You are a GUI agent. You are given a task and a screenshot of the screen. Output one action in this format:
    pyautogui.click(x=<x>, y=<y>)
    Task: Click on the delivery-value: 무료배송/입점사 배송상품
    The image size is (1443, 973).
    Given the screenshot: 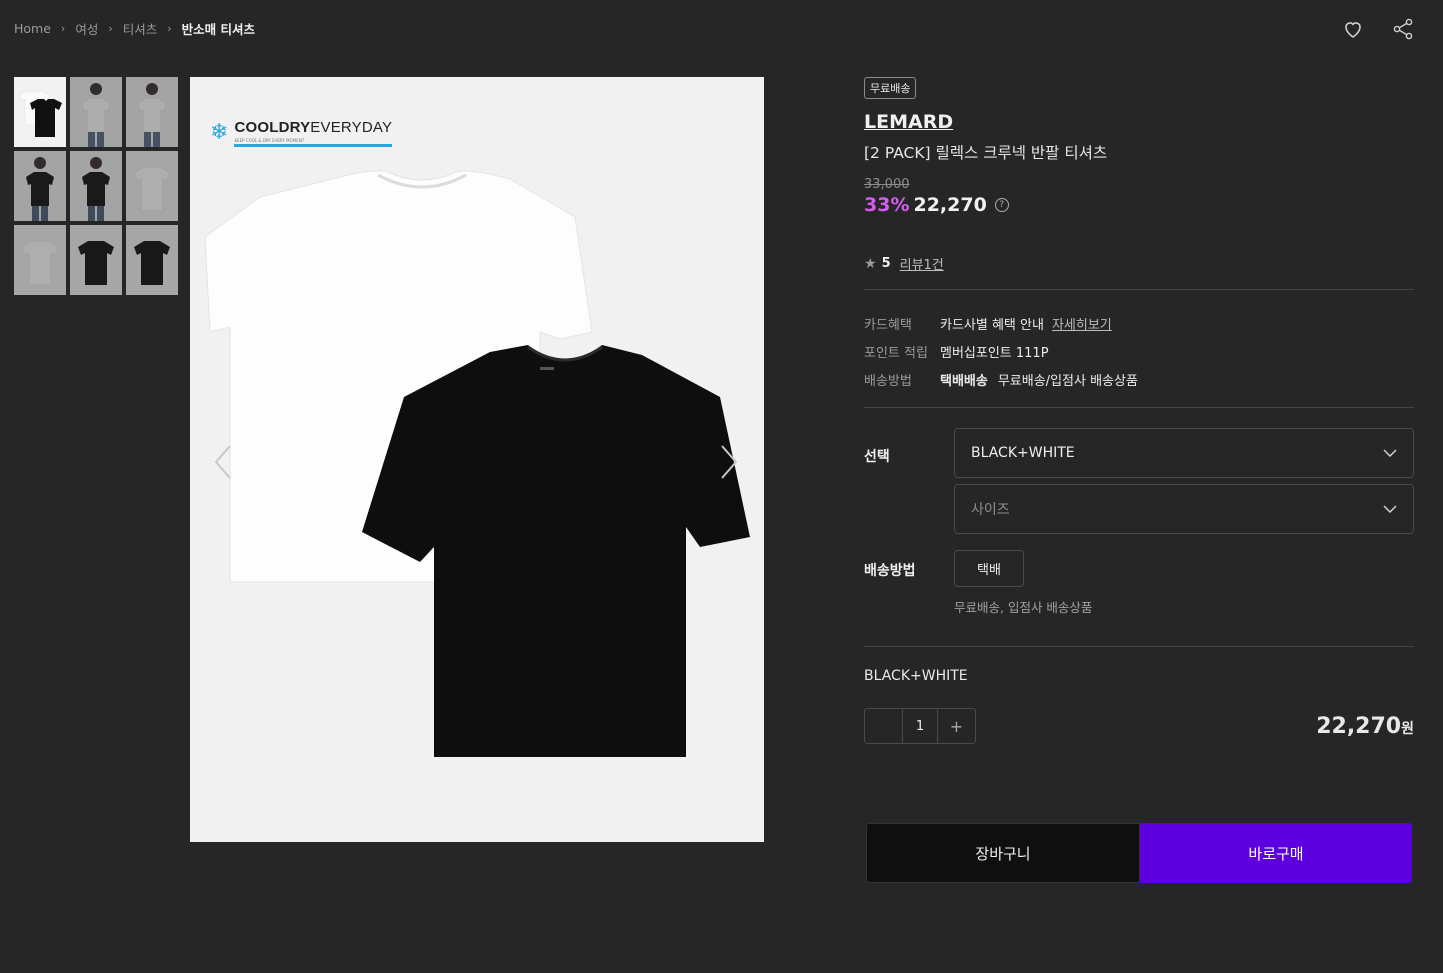 What is the action you would take?
    pyautogui.click(x=1067, y=381)
    